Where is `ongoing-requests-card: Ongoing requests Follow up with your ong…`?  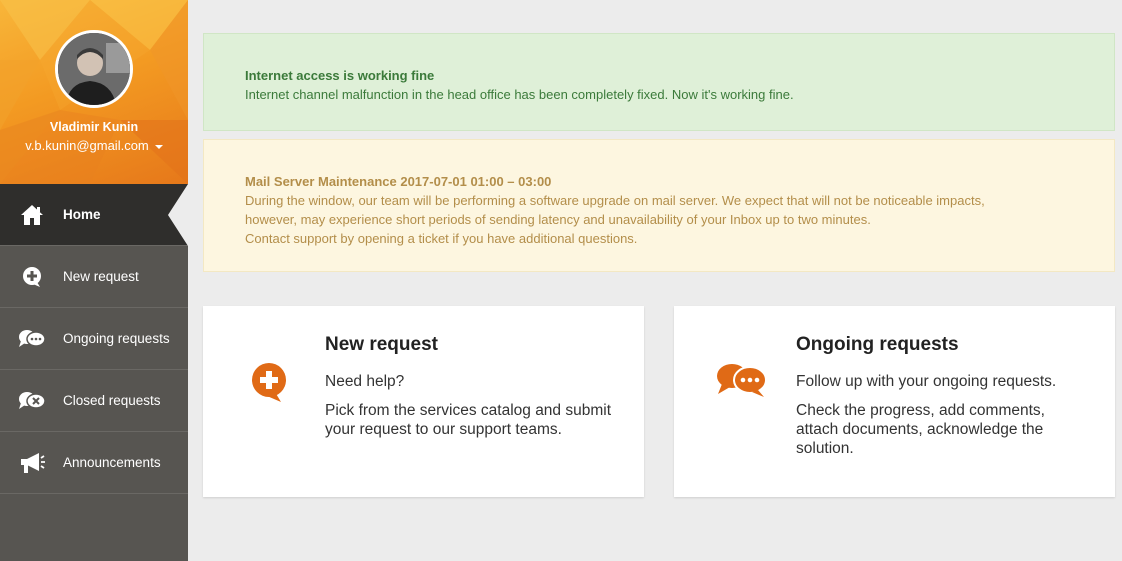 ongoing-requests-card: Ongoing requests Follow up with your ong… is located at coordinates (894, 401).